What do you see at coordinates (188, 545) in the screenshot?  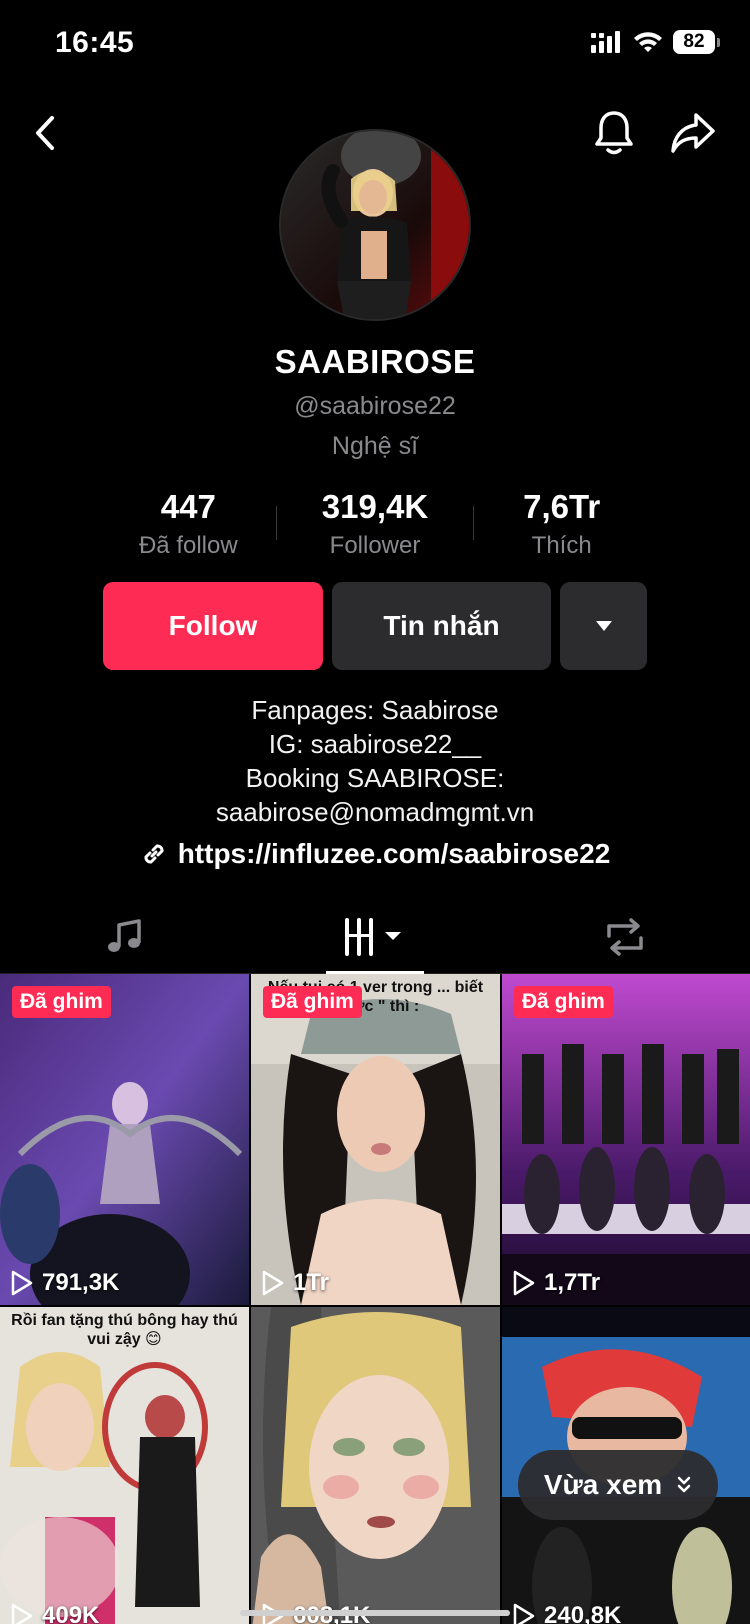 I see `stat-label: Đã follow` at bounding box center [188, 545].